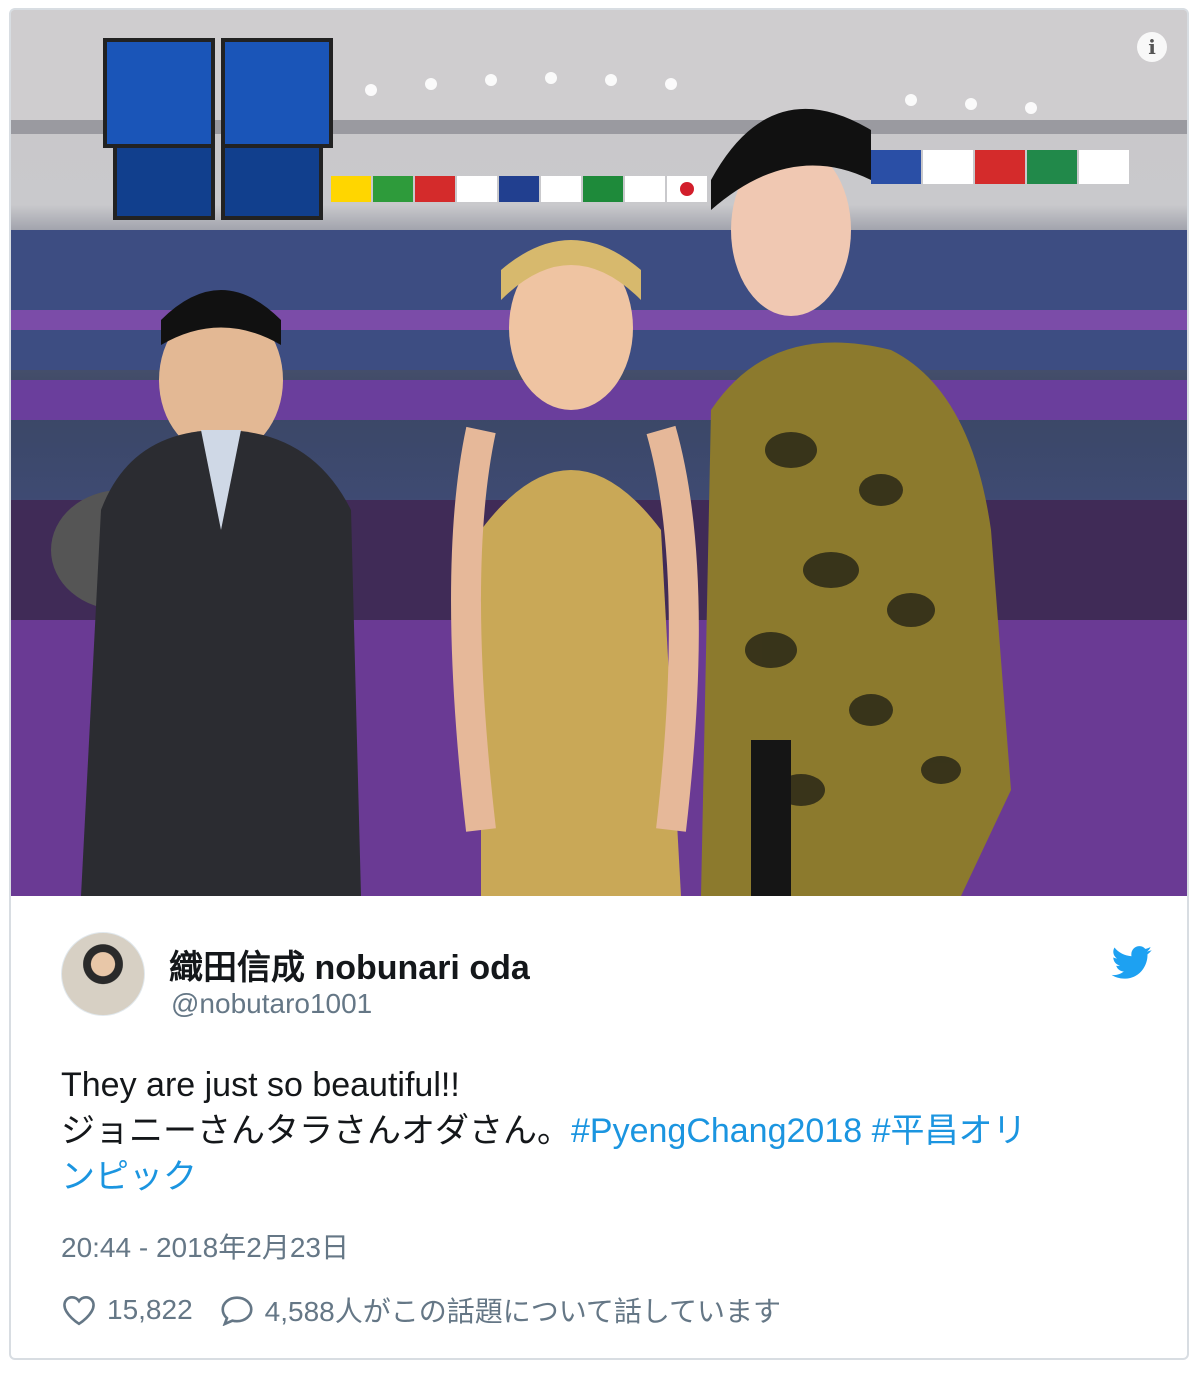 The width and height of the screenshot is (1200, 1373). What do you see at coordinates (271, 1004) in the screenshot?
I see `author-handle: @nobutaro1001` at bounding box center [271, 1004].